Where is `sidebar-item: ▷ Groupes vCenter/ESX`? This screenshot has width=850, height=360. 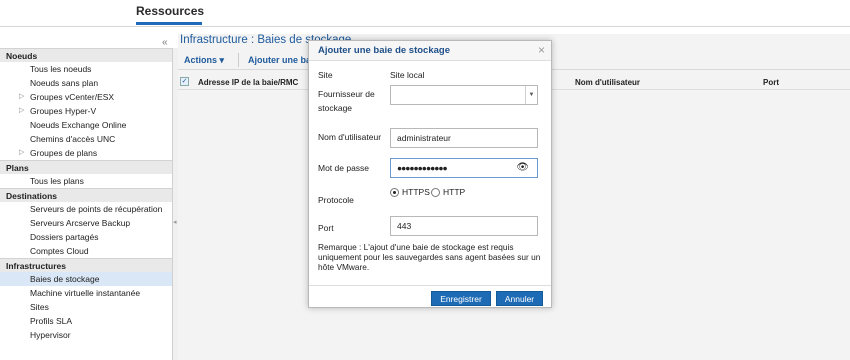
sidebar-item: ▷ Groupes vCenter/ESX is located at coordinates (86, 97).